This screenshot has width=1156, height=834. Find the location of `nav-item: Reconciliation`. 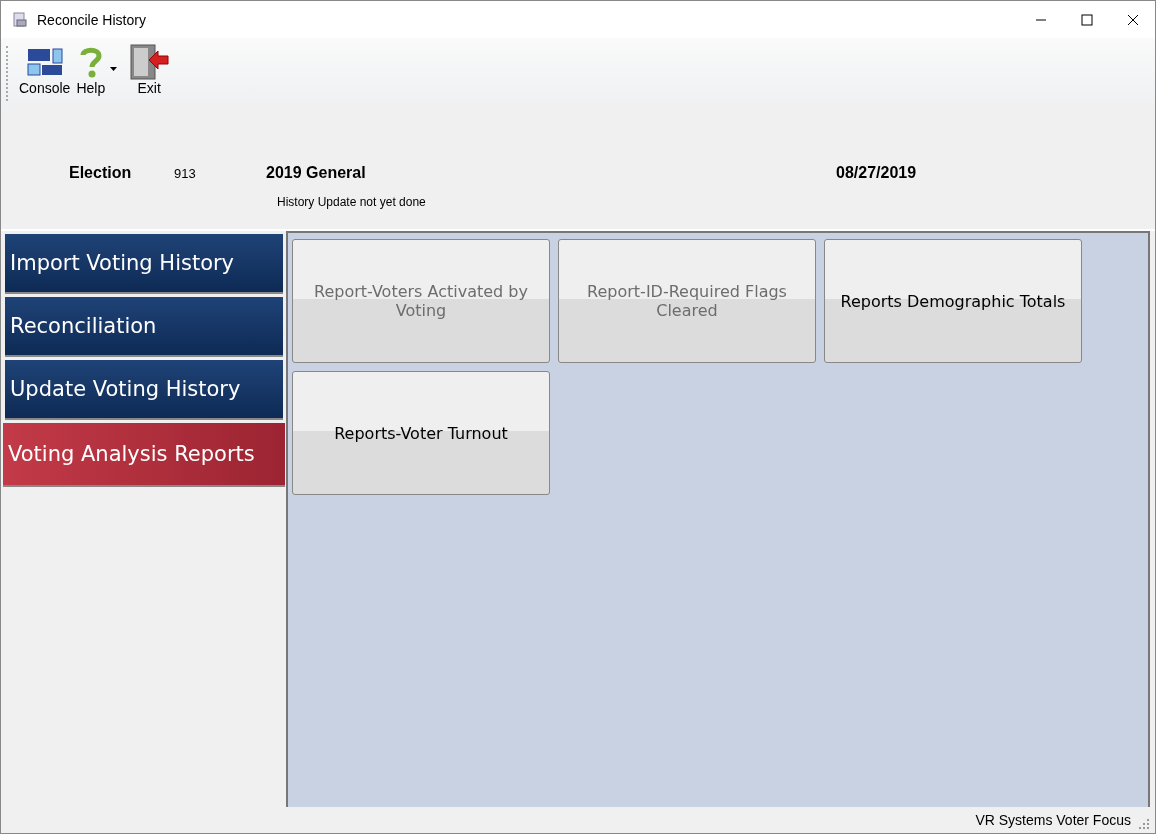

nav-item: Reconciliation is located at coordinates (144, 327).